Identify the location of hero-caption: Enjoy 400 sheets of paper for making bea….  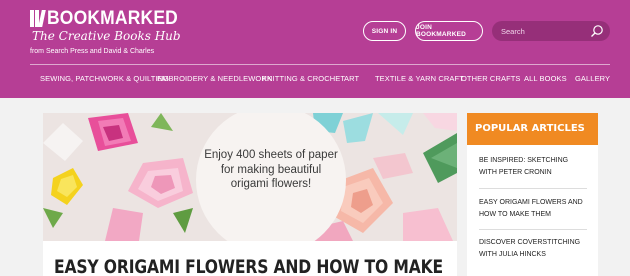
(271, 169).